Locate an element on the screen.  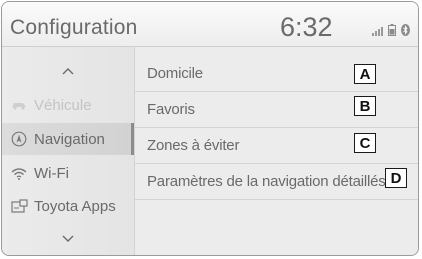
chevron-down-icon is located at coordinates (68, 238).